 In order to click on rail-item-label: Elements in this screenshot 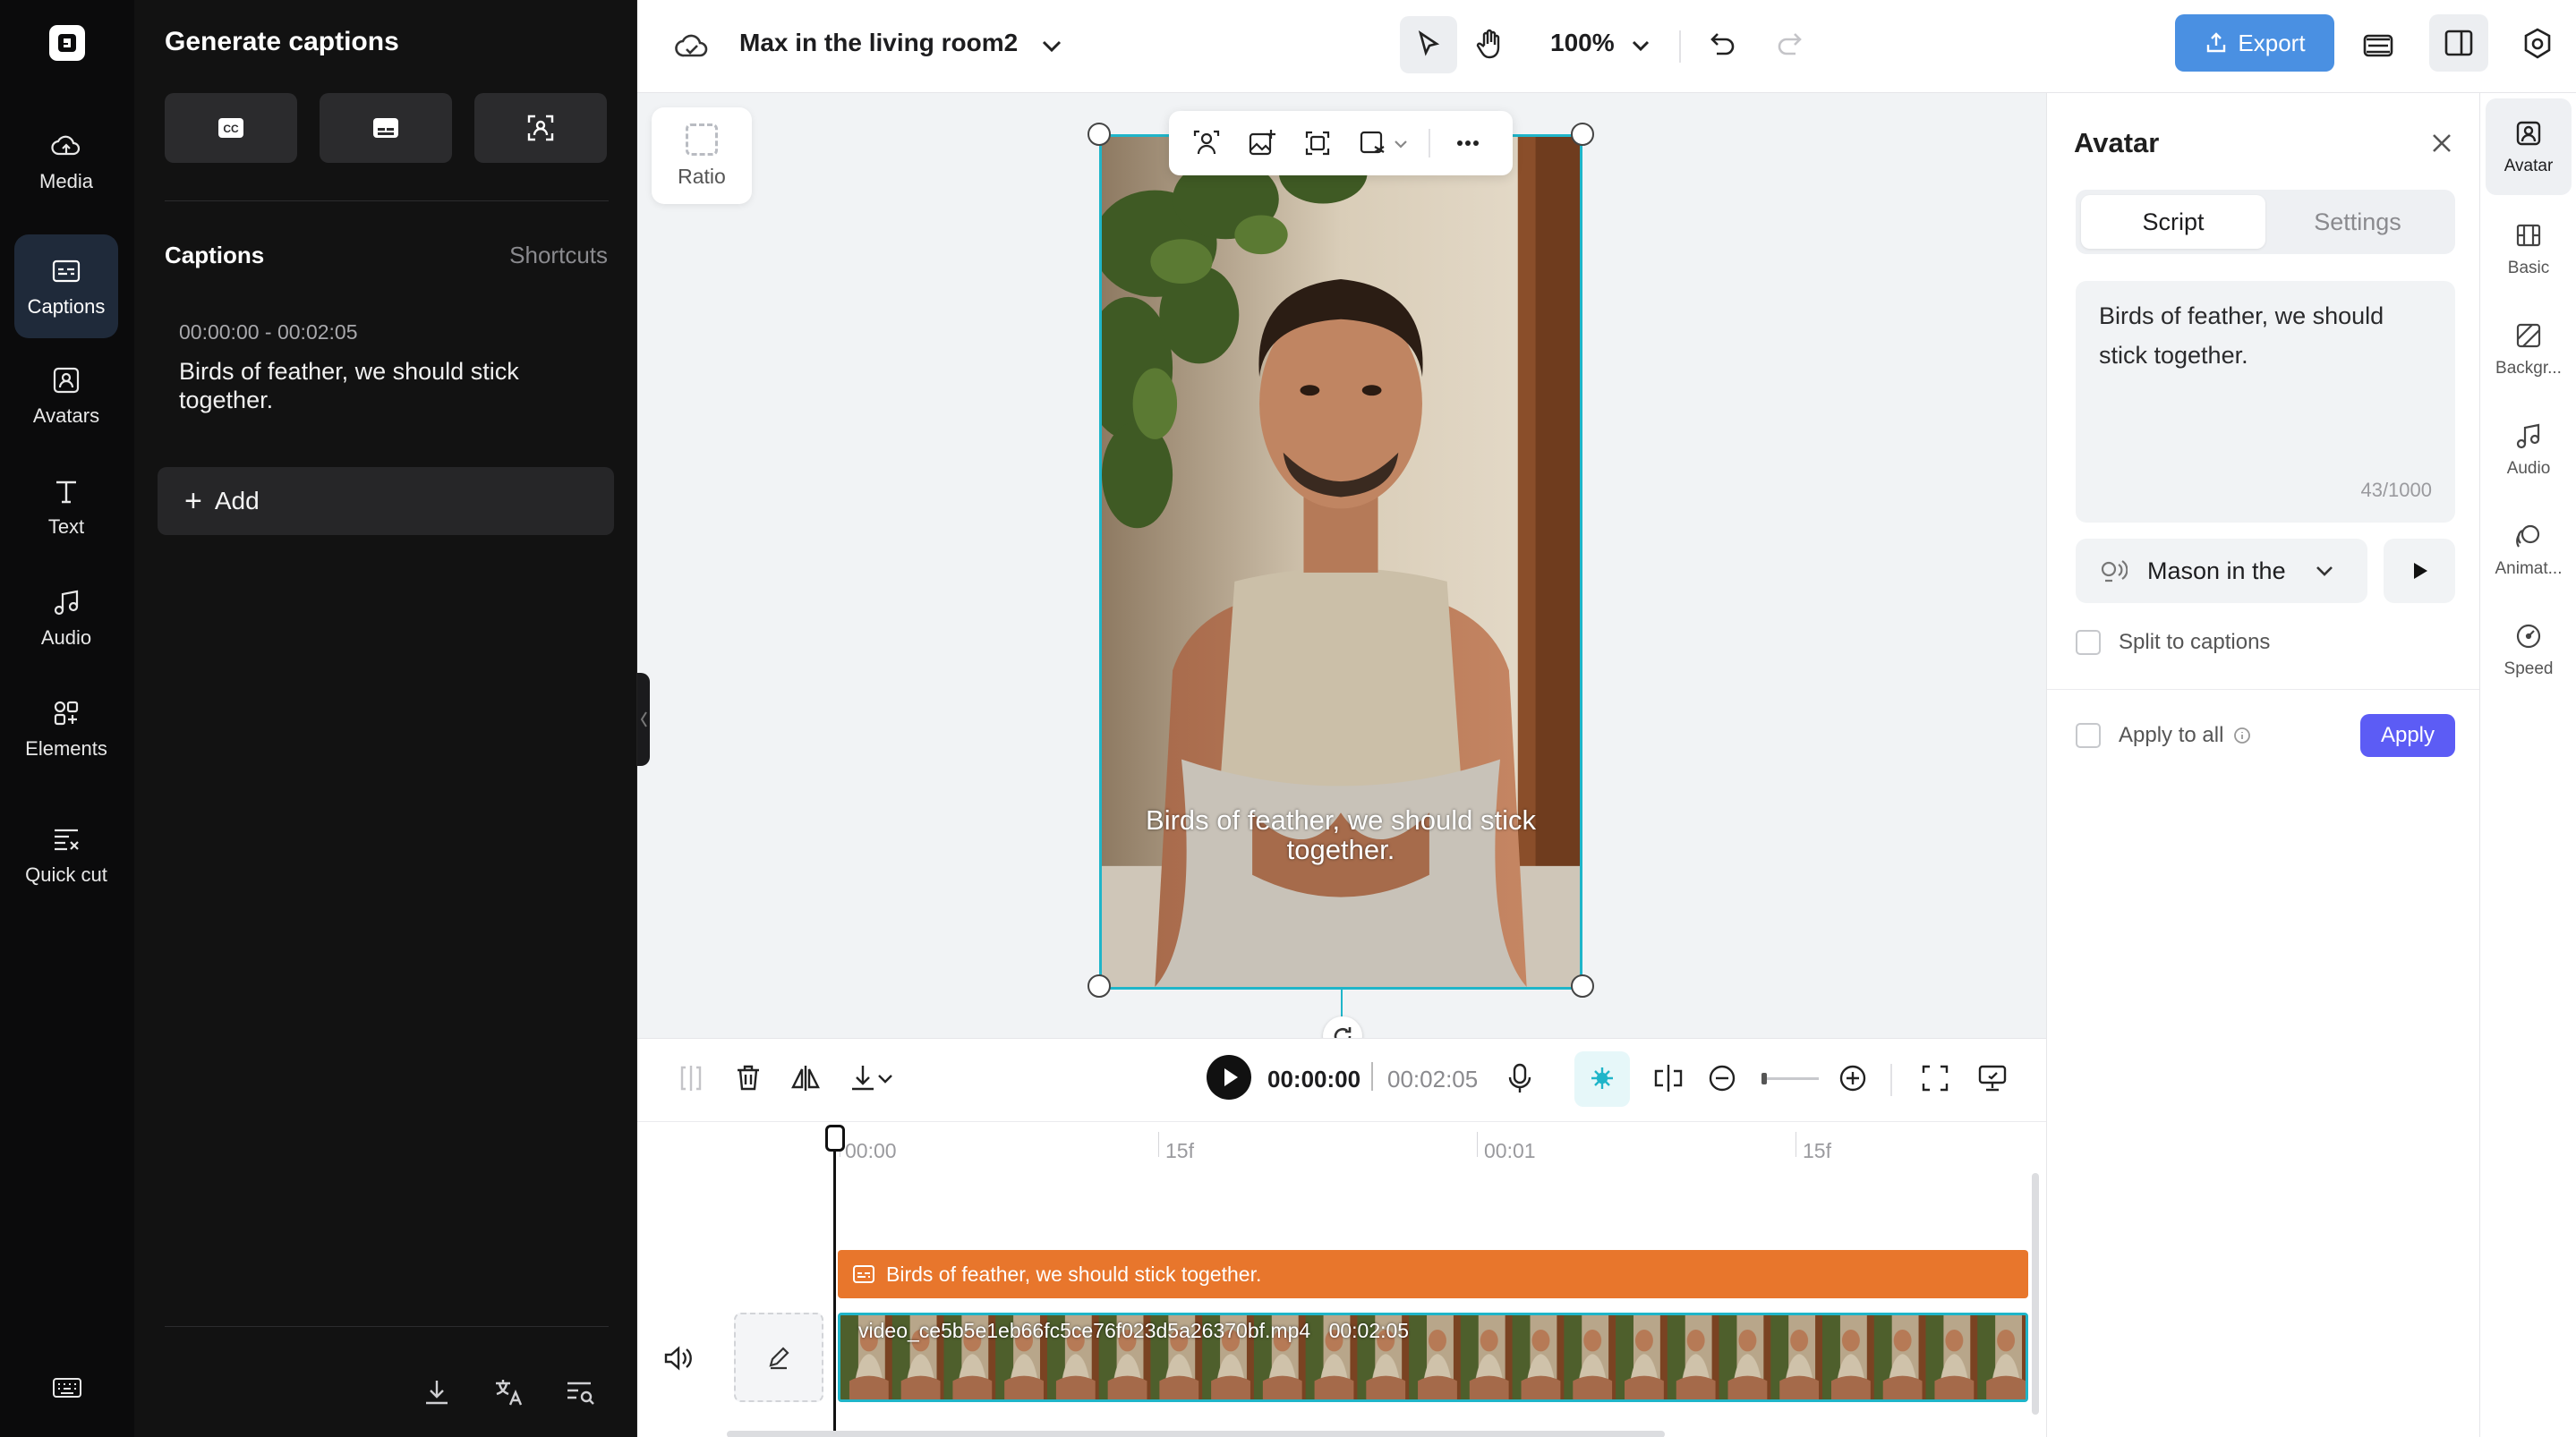, I will do `click(66, 748)`.